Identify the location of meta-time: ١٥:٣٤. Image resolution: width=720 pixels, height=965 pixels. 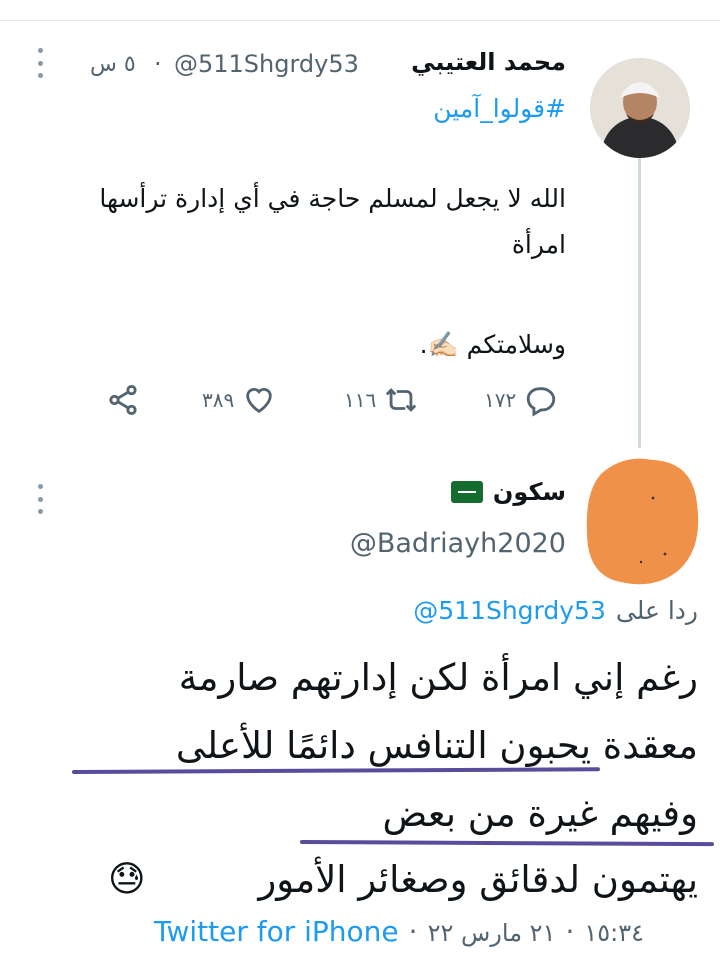
(614, 933).